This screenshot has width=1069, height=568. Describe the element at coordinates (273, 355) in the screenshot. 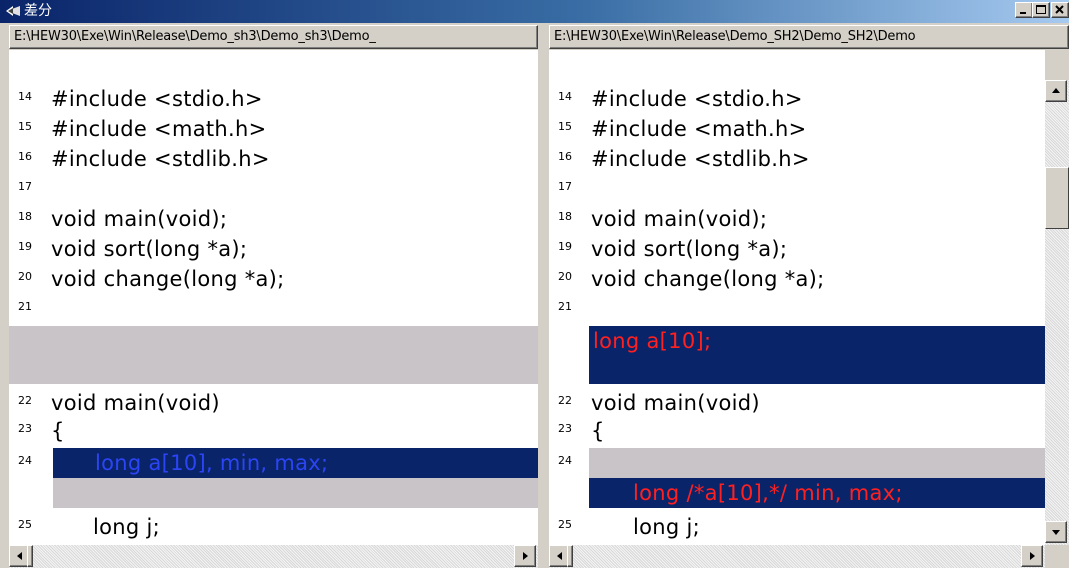

I see `diff-gap-block` at that location.